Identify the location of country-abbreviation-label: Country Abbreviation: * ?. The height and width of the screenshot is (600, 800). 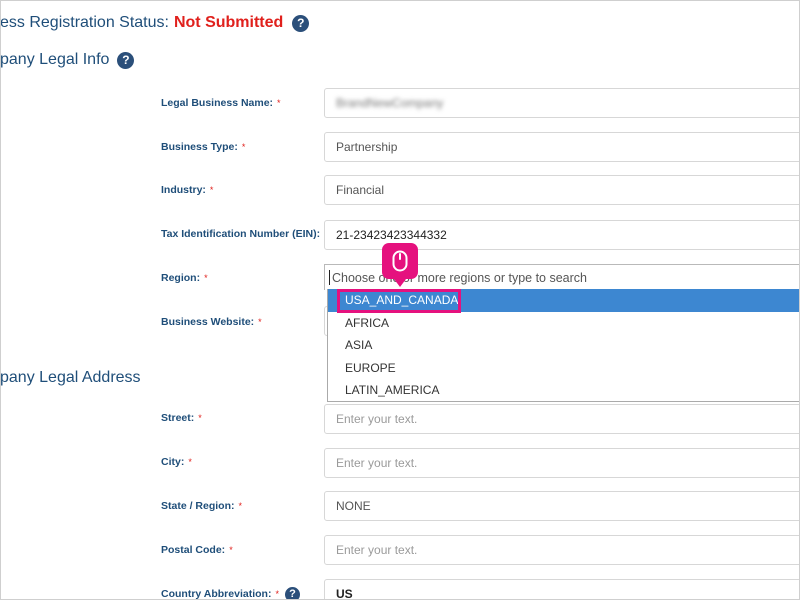
(230, 593).